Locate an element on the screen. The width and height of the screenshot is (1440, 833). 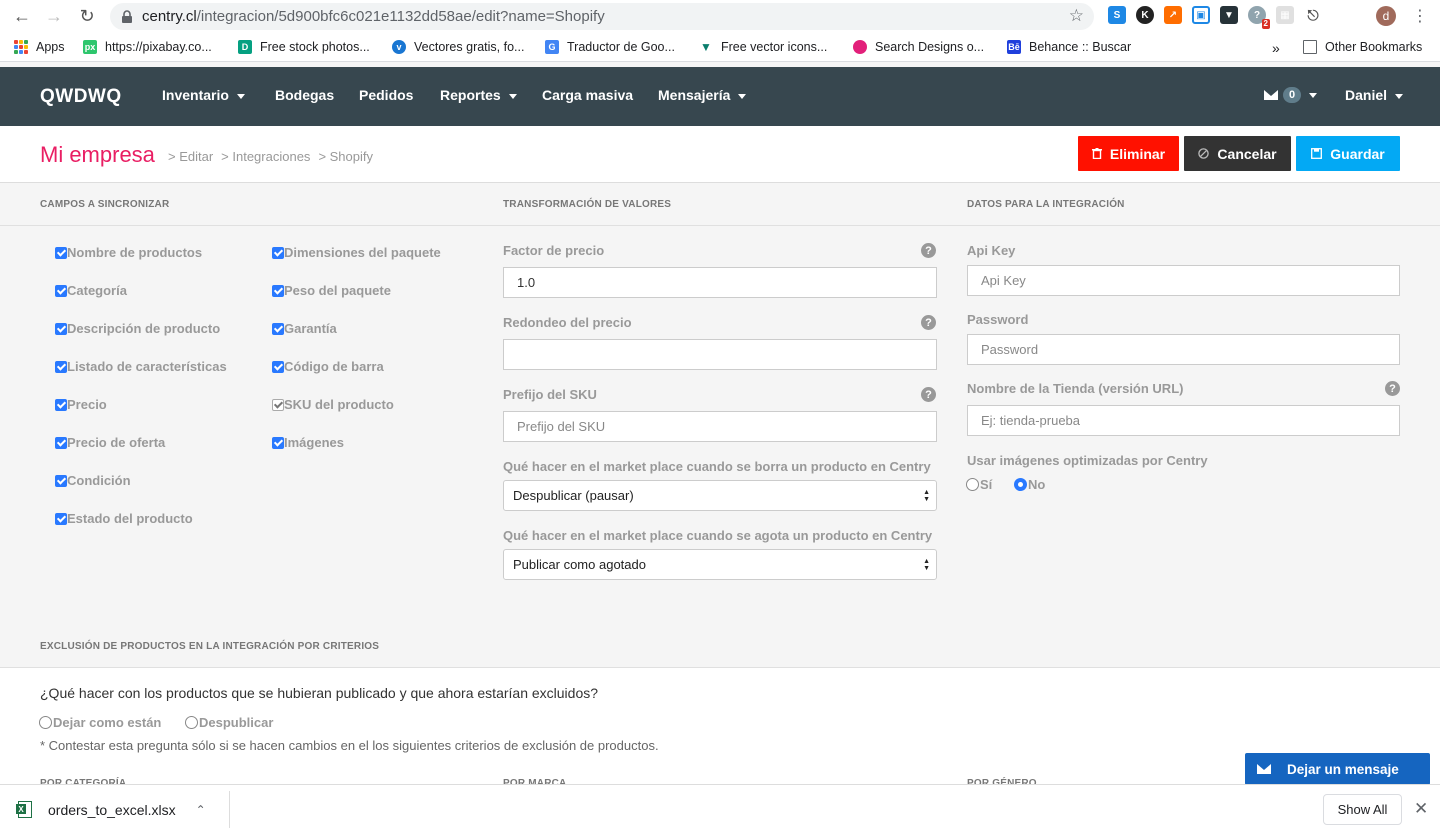
close-icon: ✕ is located at coordinates (1421, 809).